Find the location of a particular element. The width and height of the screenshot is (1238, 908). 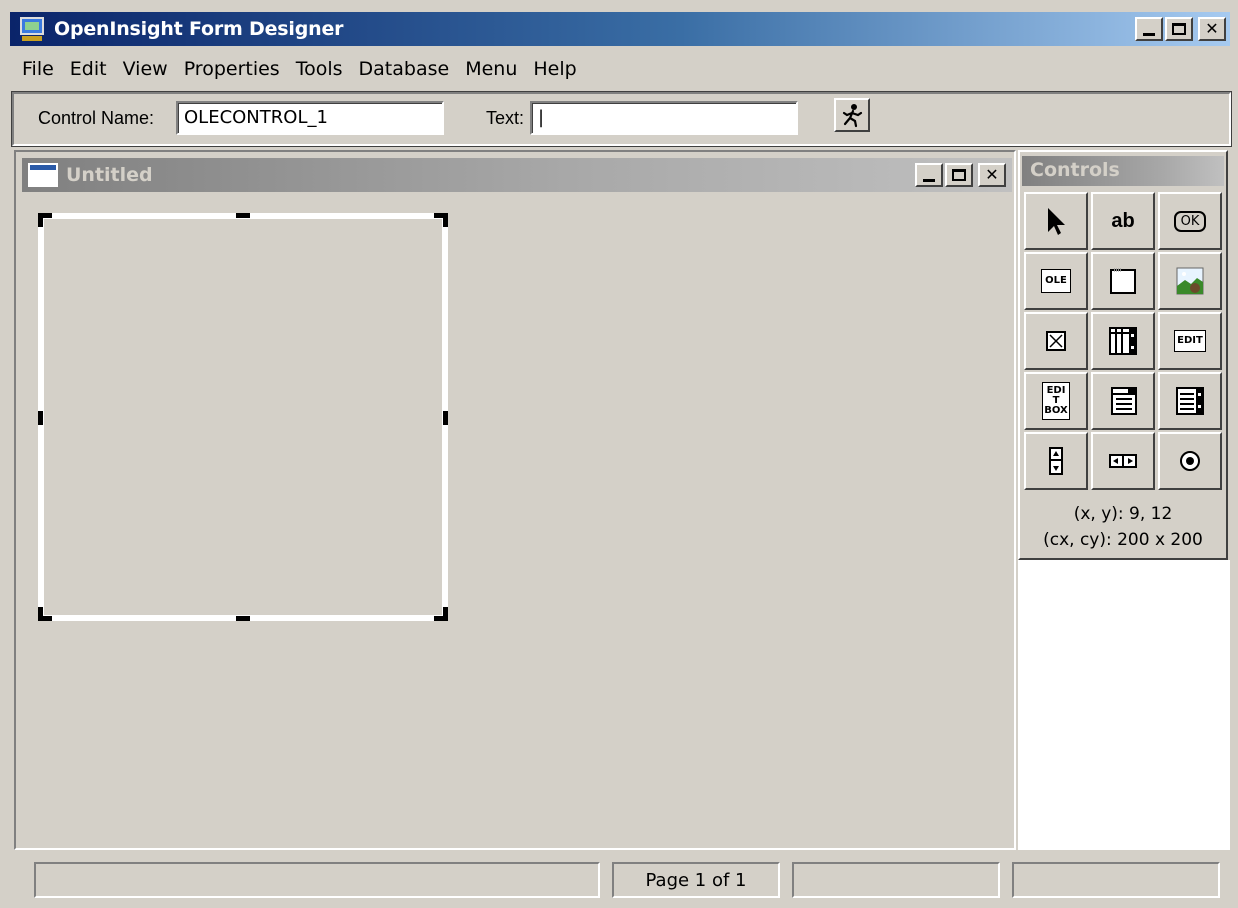

ole-control-tool: OLE is located at coordinates (1056, 281).